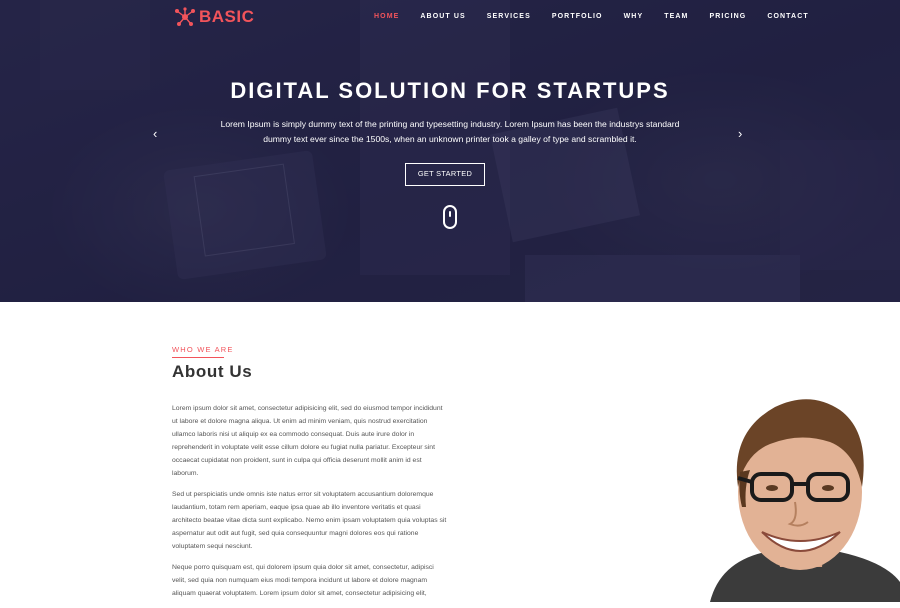  Describe the element at coordinates (740, 134) in the screenshot. I see `chevron-right-icon: ›` at that location.